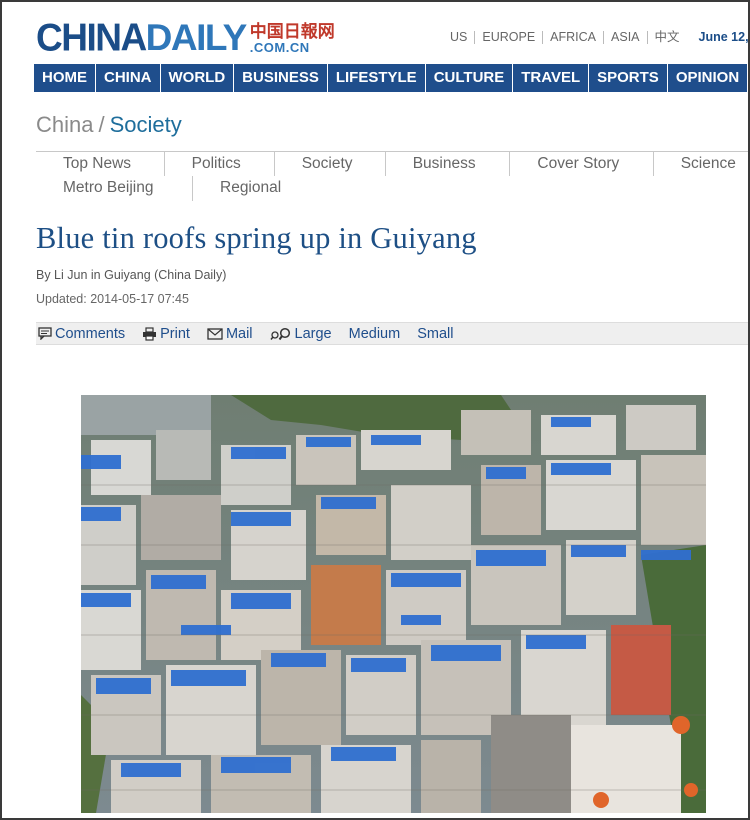 The image size is (750, 820). What do you see at coordinates (256, 238) in the screenshot?
I see `article-title: Blue tin roofs spring up in Guiyang` at bounding box center [256, 238].